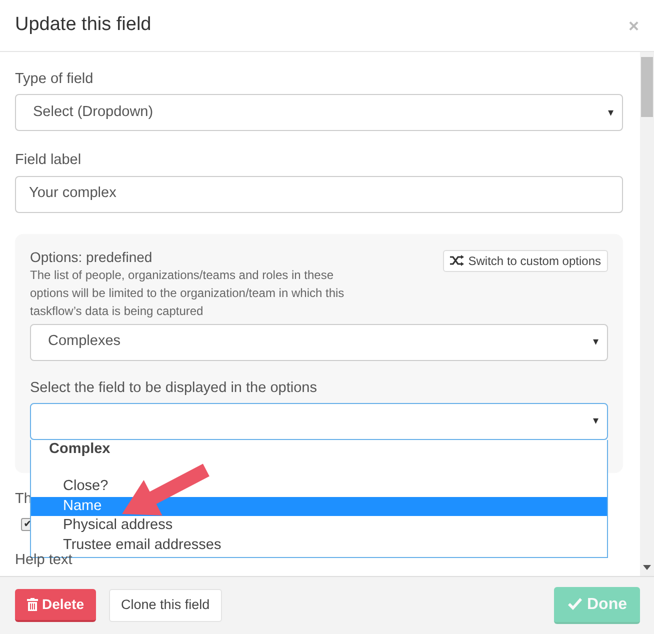 The height and width of the screenshot is (634, 654). What do you see at coordinates (92, 257) in the screenshot?
I see `options-title: Options: predefined` at bounding box center [92, 257].